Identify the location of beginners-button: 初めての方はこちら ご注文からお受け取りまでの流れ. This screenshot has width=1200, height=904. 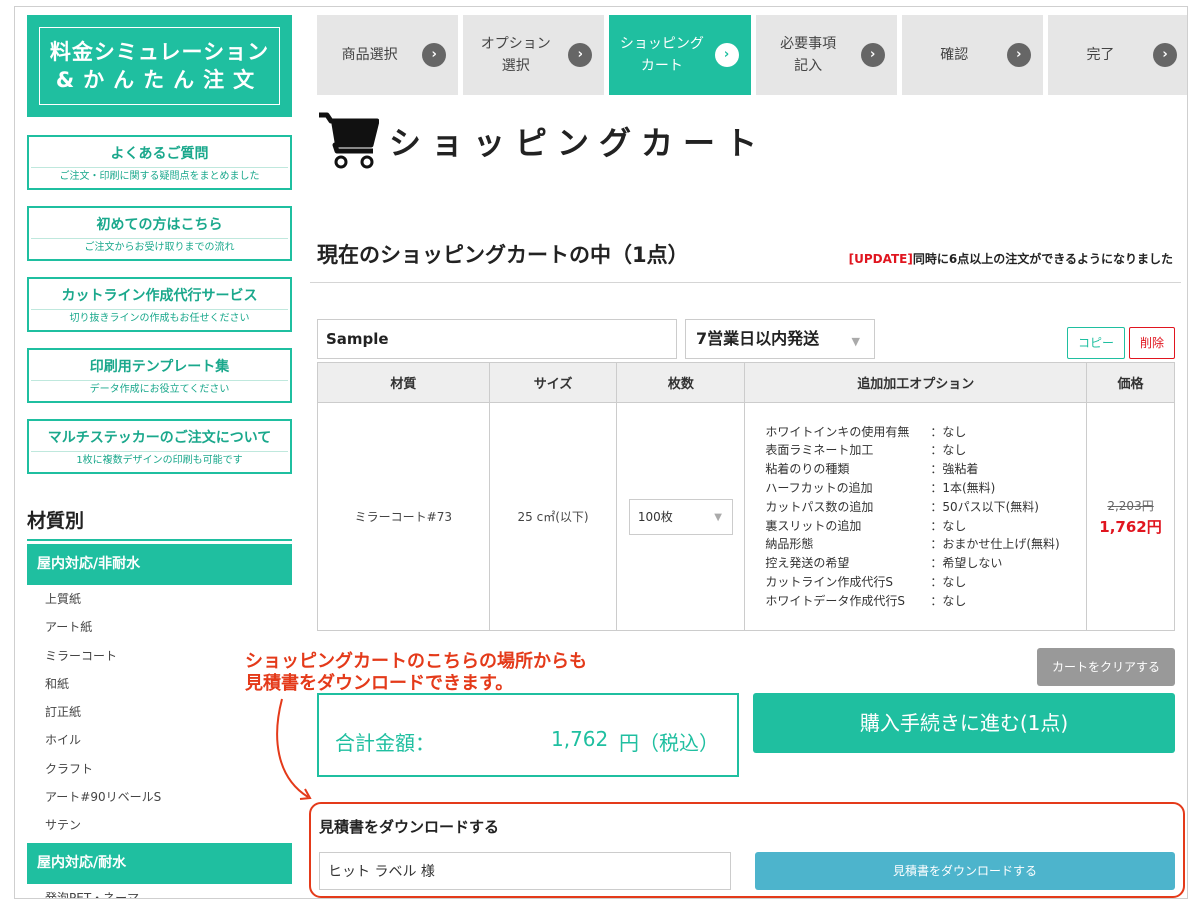
(159, 233).